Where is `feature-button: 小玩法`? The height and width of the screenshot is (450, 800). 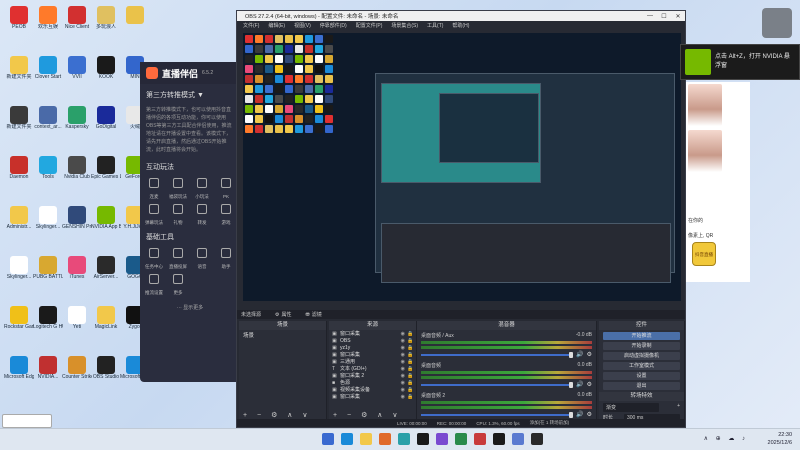 feature-button: 小玩法 is located at coordinates (202, 189).